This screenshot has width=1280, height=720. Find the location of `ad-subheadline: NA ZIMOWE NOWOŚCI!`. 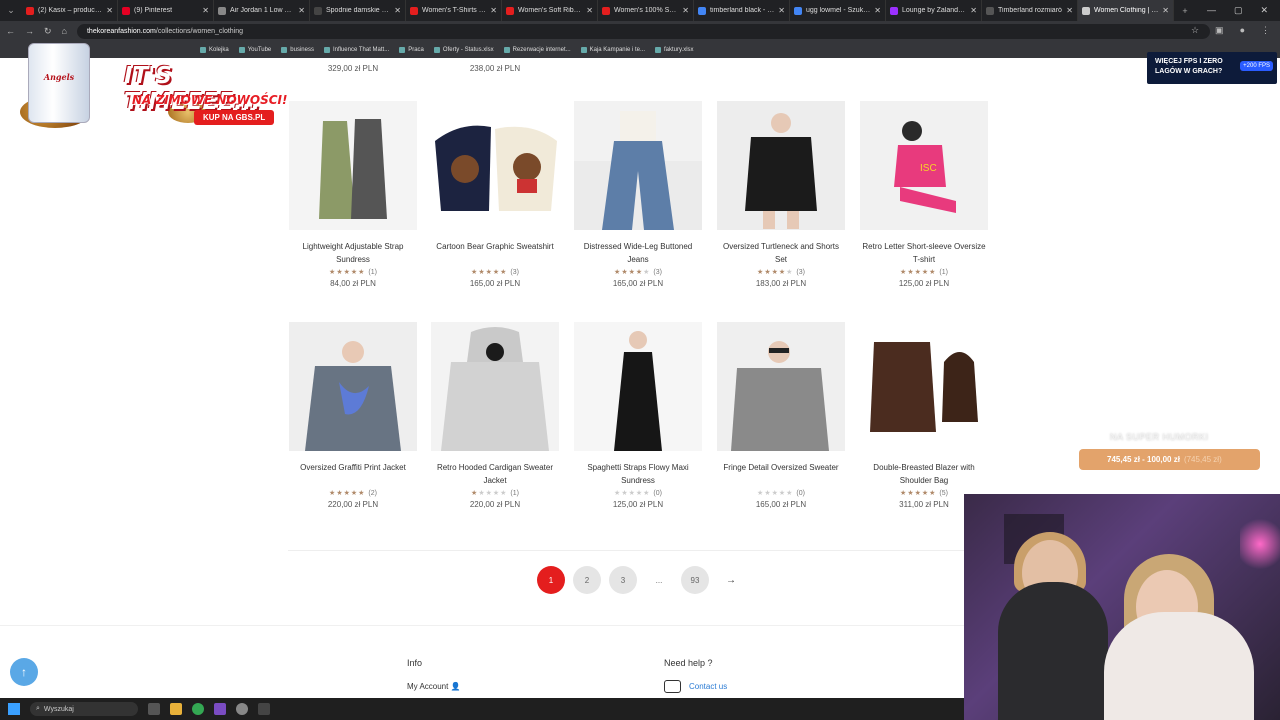

ad-subheadline: NA ZIMOWE NOWOŚCI! is located at coordinates (210, 100).